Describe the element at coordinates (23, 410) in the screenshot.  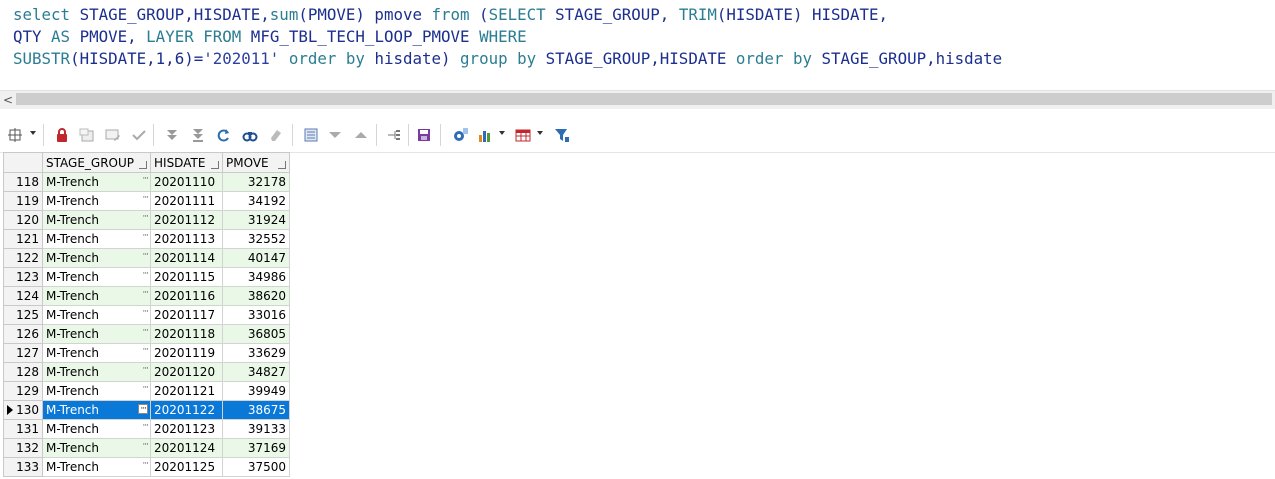
I see `row-number: 130` at that location.